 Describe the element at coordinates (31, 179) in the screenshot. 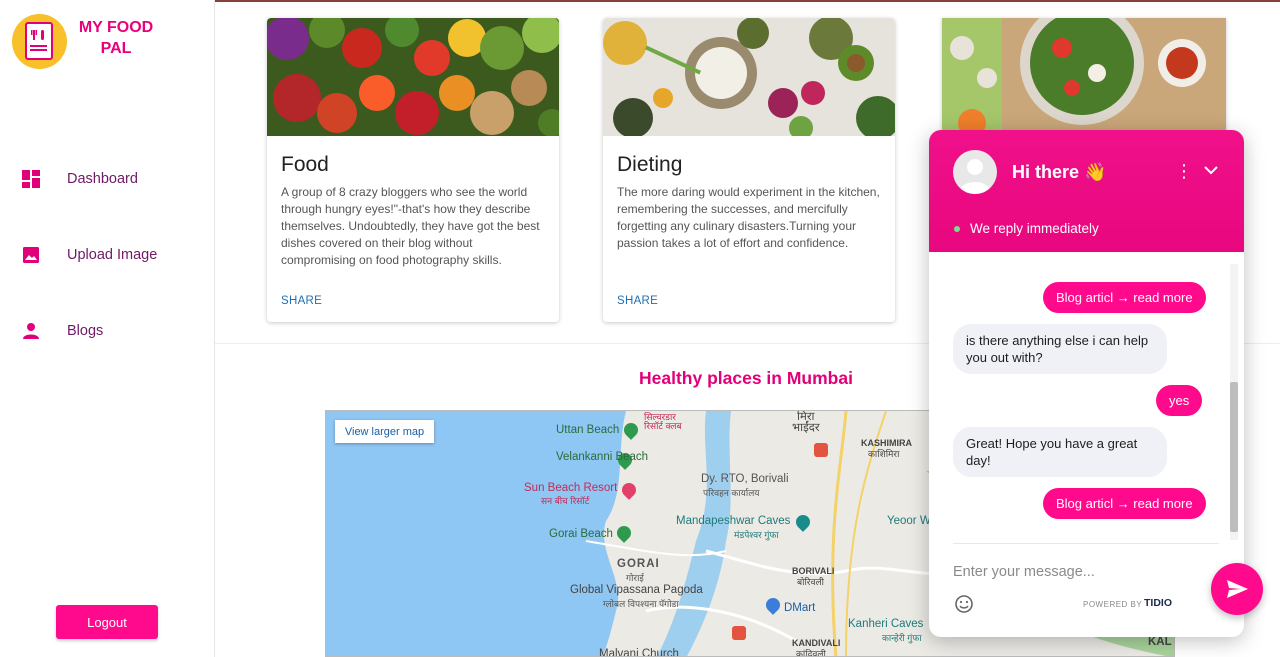

I see `dashboard-icon` at that location.